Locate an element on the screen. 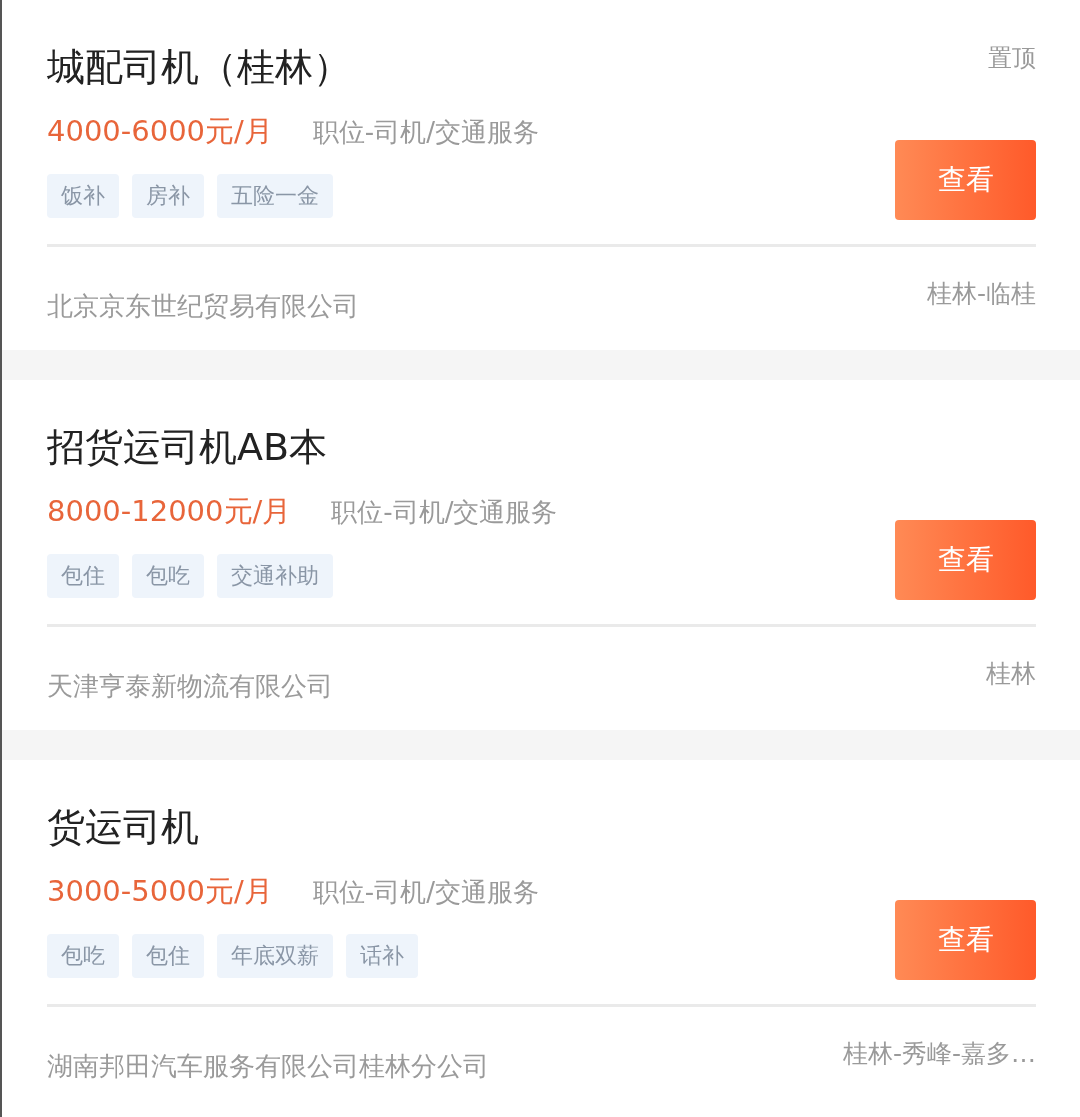 This screenshot has height=1117, width=1080. benefit-tag: 年底双薪 is located at coordinates (275, 956).